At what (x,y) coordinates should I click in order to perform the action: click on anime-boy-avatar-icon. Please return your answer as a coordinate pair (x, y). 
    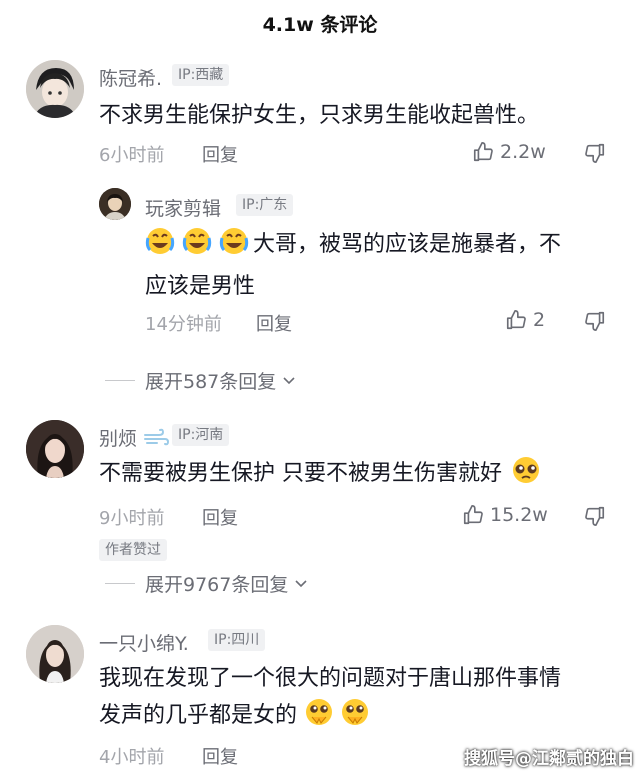
    Looking at the image, I should click on (55, 89).